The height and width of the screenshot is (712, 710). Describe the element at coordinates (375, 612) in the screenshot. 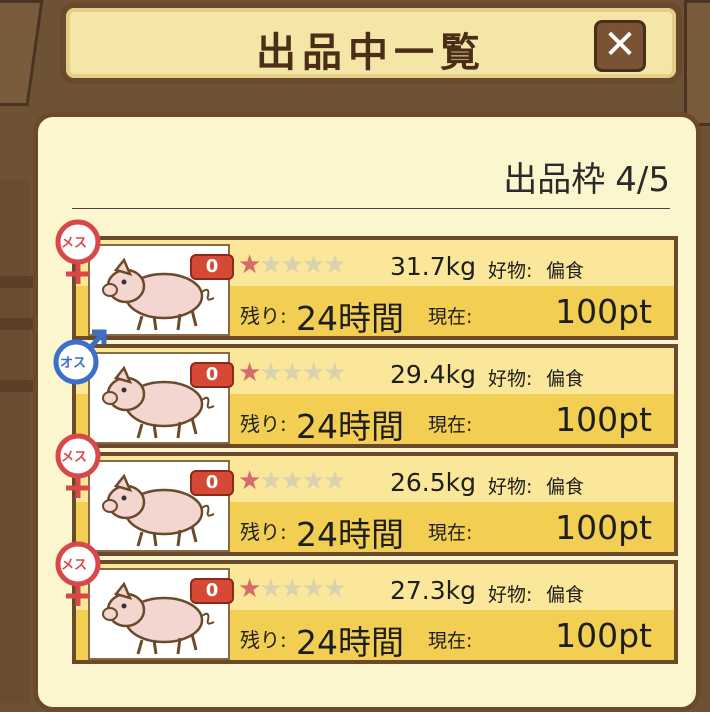

I see `listing-row: 0 ★★★★★ 27.3kg 好物: 偏食 残り: 24時間 現在: 100pt` at that location.